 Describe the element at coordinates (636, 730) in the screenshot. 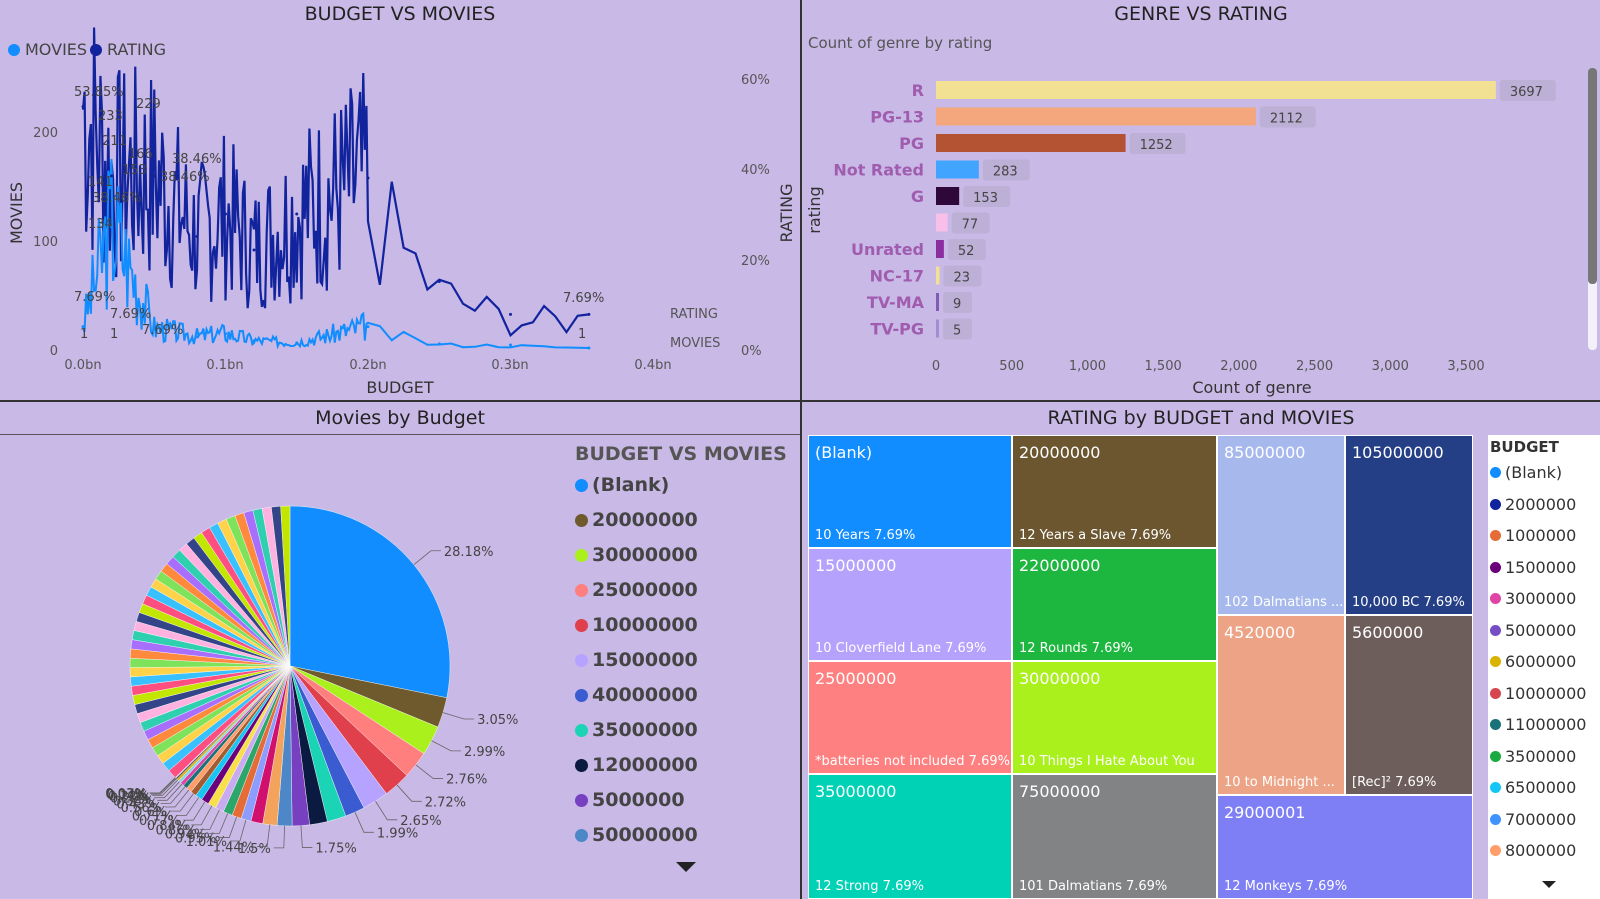

I see `legend-item: 35000000` at that location.